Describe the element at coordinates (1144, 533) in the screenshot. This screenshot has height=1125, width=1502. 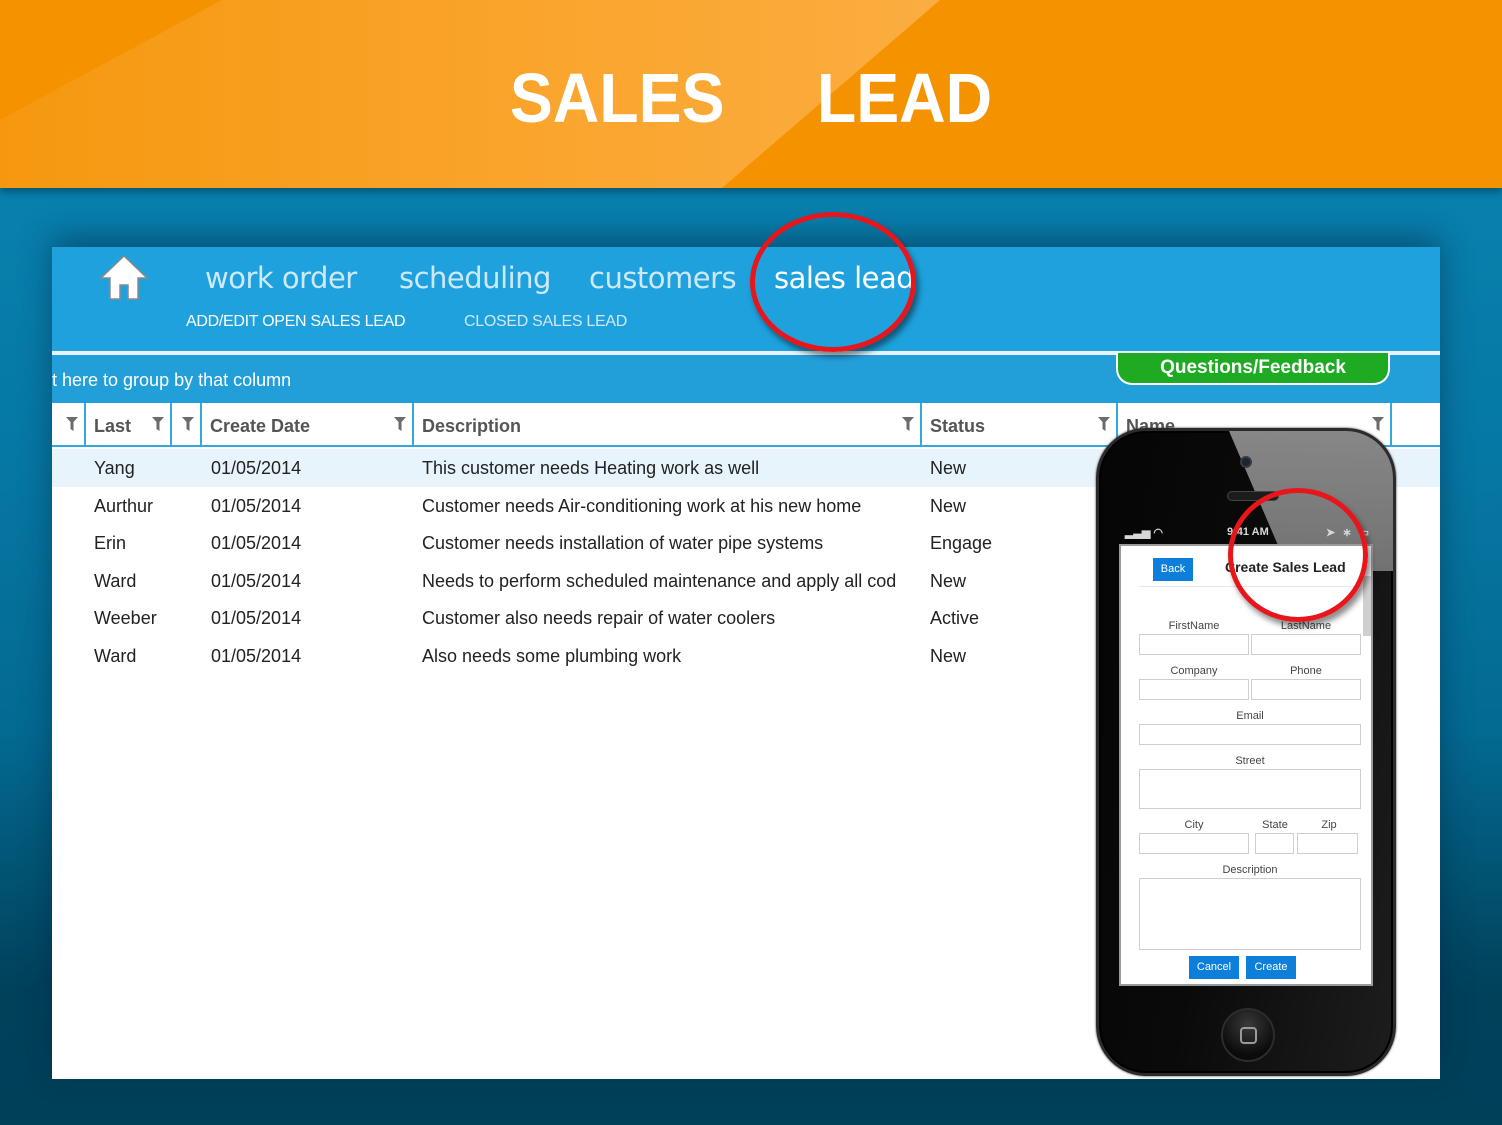
I see `signal-wifi-icon: ▂▃▅ ◠` at that location.